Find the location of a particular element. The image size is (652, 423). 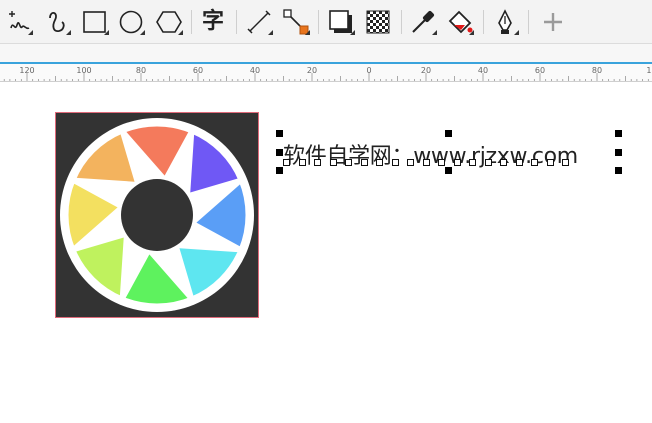

dimension-tool is located at coordinates (259, 22).